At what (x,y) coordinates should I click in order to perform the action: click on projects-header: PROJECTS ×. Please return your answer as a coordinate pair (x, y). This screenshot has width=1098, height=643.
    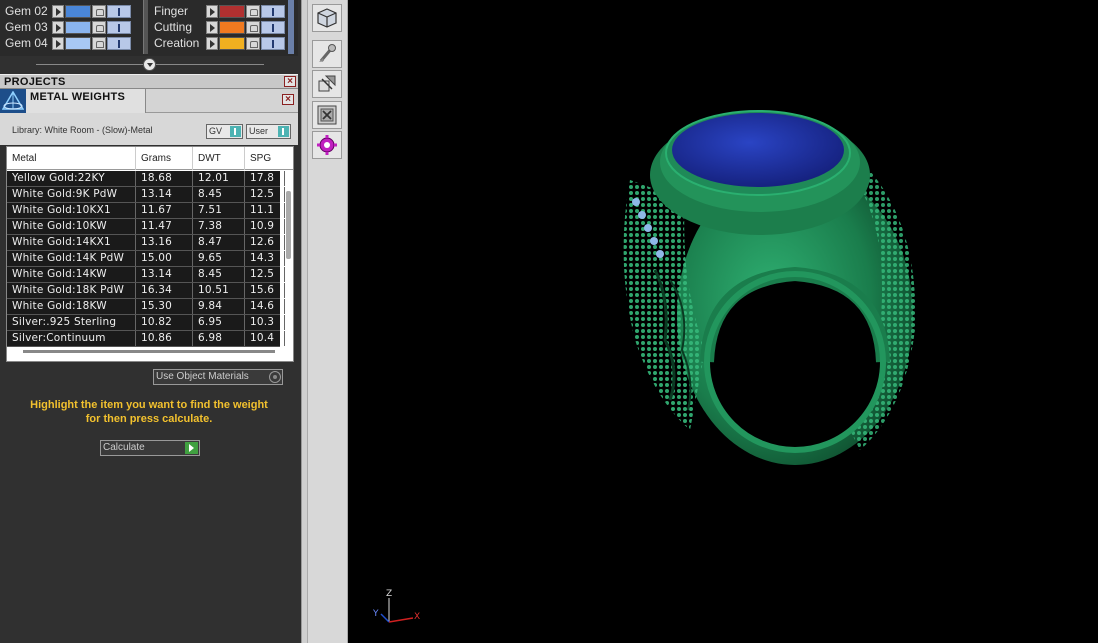
    Looking at the image, I should click on (149, 81).